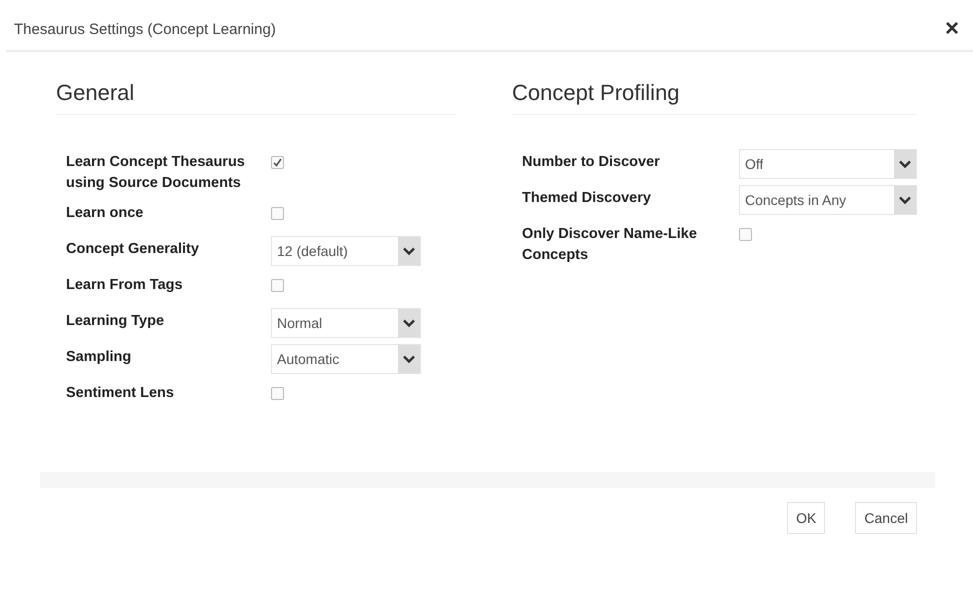 Image resolution: width=973 pixels, height=592 pixels. I want to click on section-title: General, so click(256, 97).